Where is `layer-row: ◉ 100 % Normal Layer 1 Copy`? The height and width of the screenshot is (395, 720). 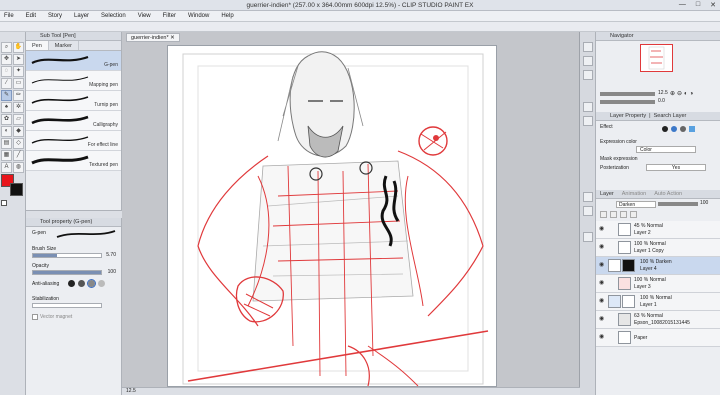 layer-row: ◉ 100 % Normal Layer 1 Copy is located at coordinates (658, 248).